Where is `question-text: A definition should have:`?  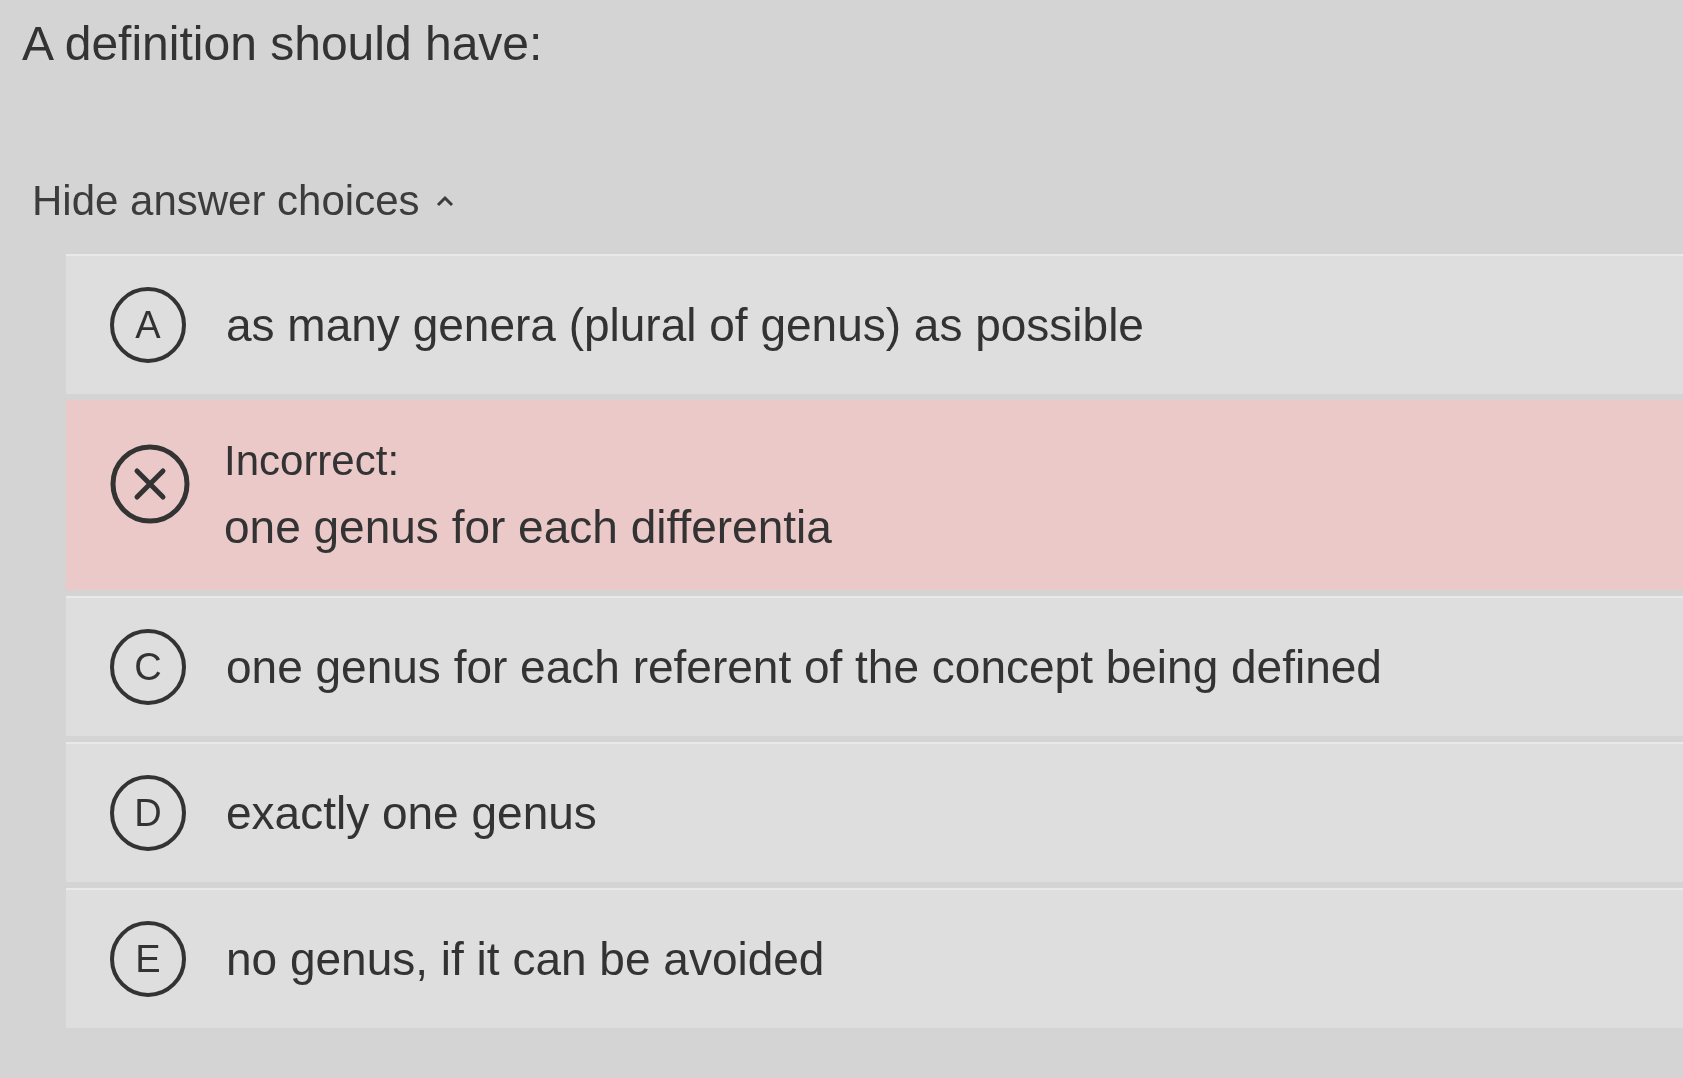 question-text: A definition should have: is located at coordinates (282, 44).